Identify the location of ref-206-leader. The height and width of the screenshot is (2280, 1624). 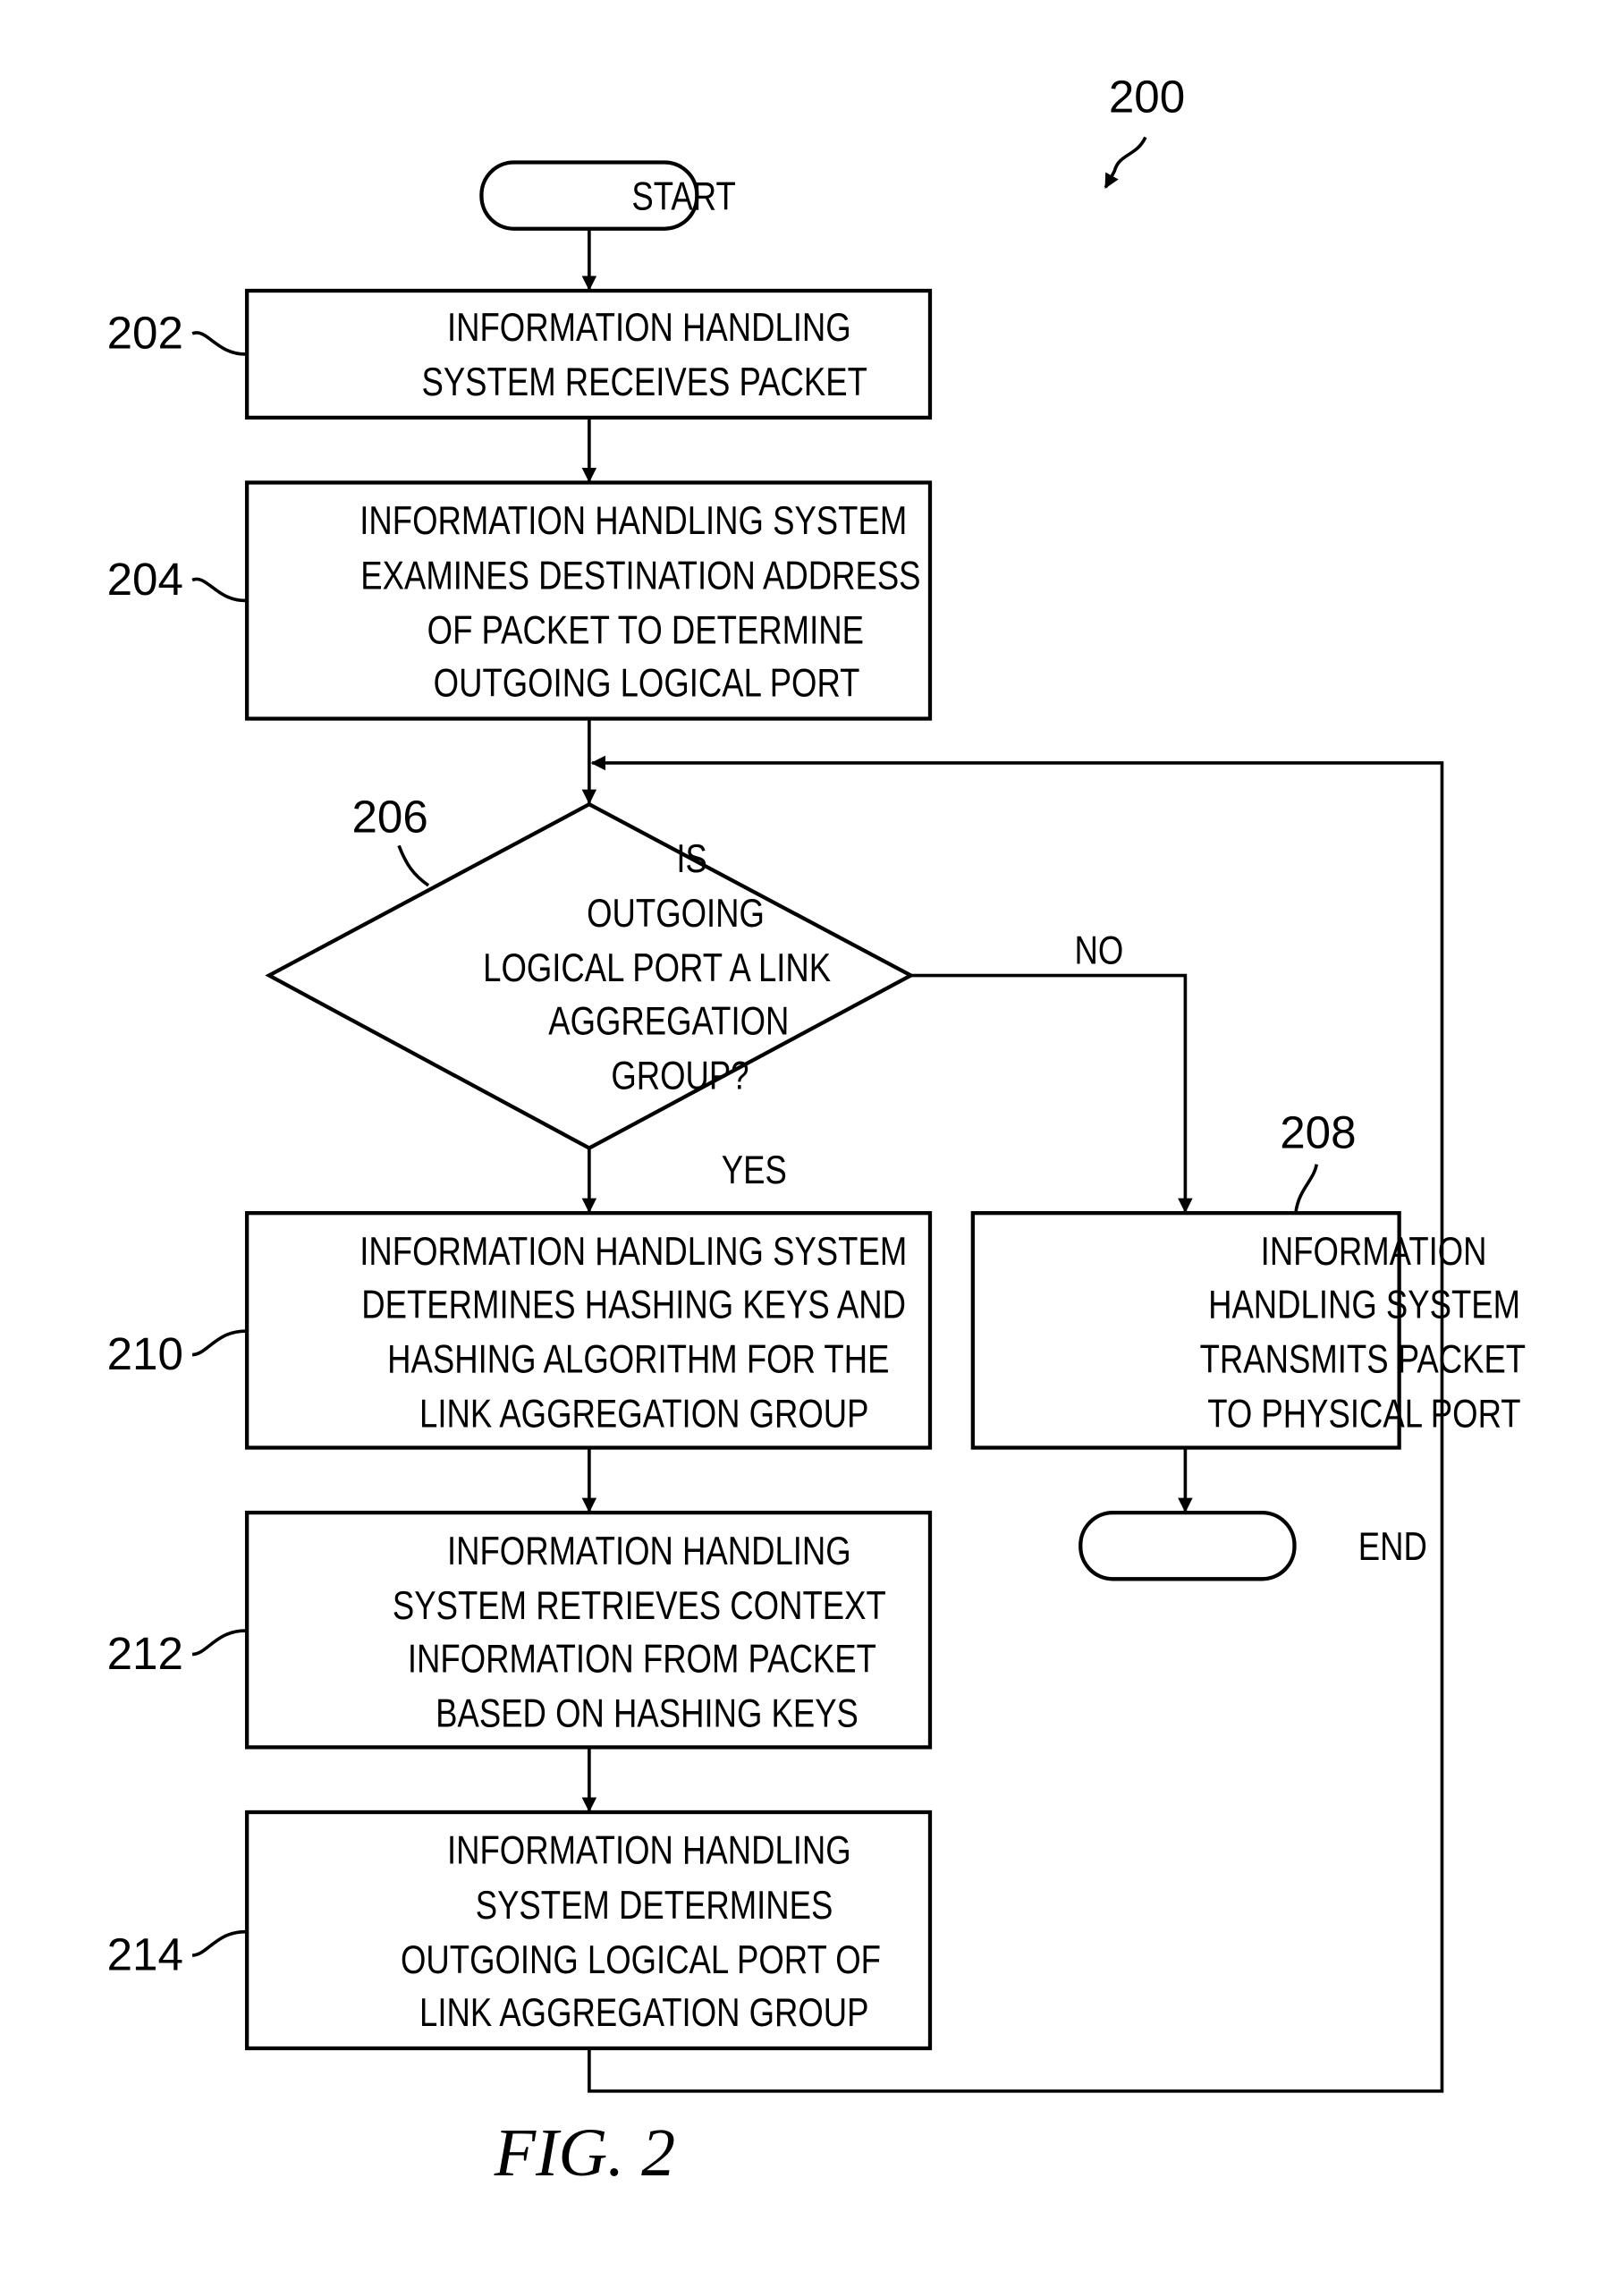
(413, 865).